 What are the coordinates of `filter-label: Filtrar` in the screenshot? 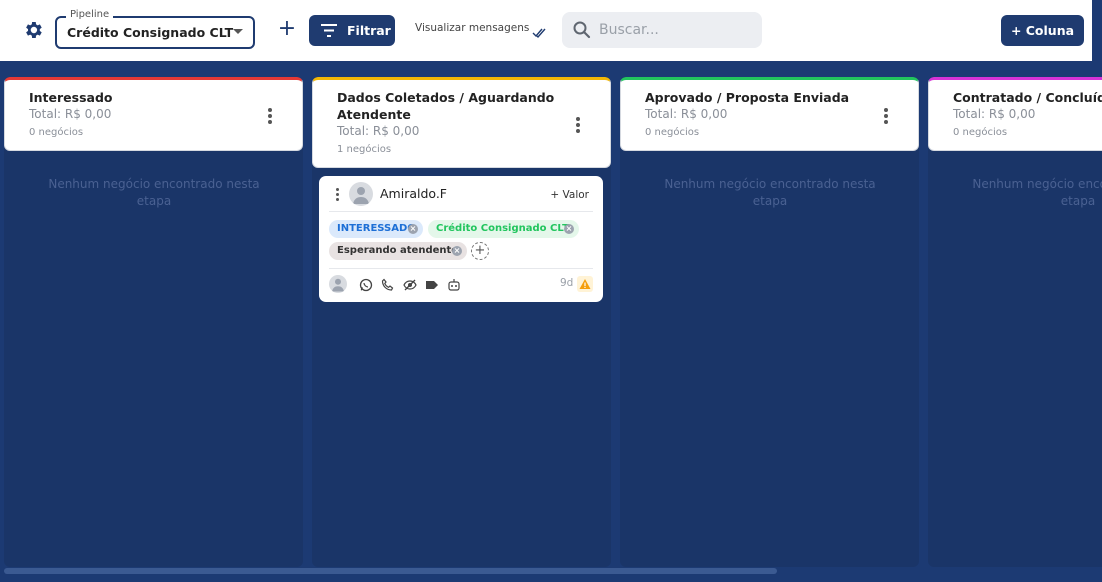 It's located at (369, 30).